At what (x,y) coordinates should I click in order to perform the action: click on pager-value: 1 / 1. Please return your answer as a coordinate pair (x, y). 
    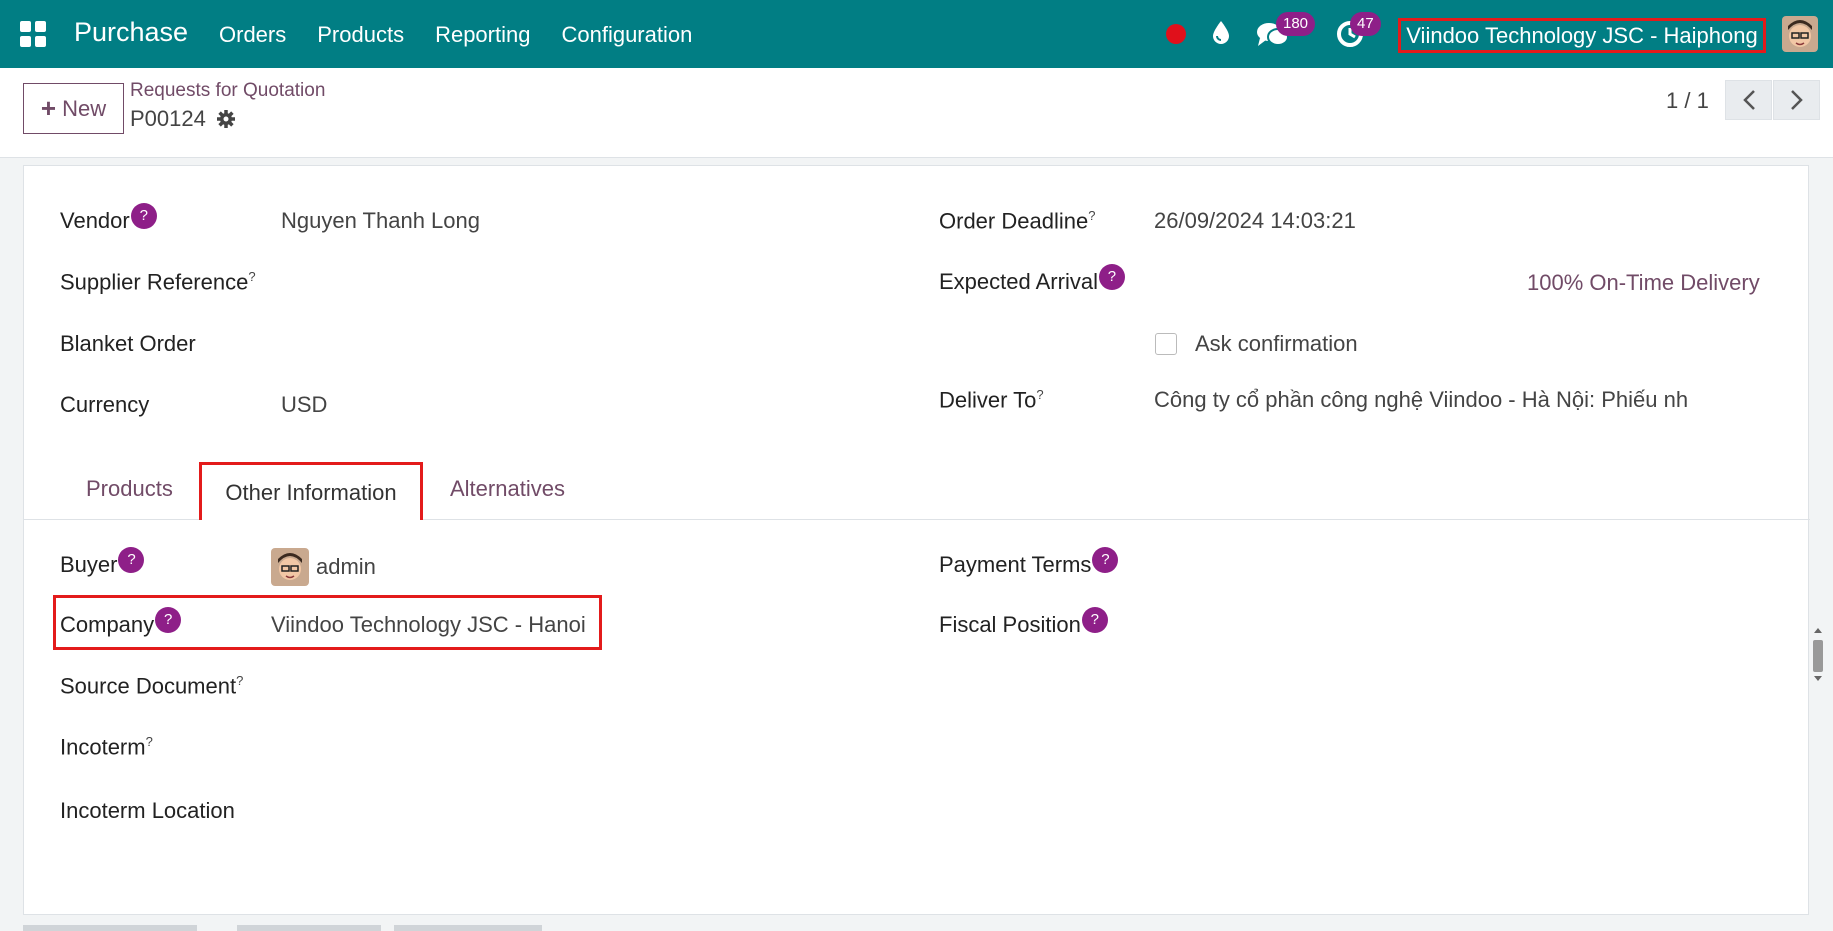
    Looking at the image, I should click on (1687, 101).